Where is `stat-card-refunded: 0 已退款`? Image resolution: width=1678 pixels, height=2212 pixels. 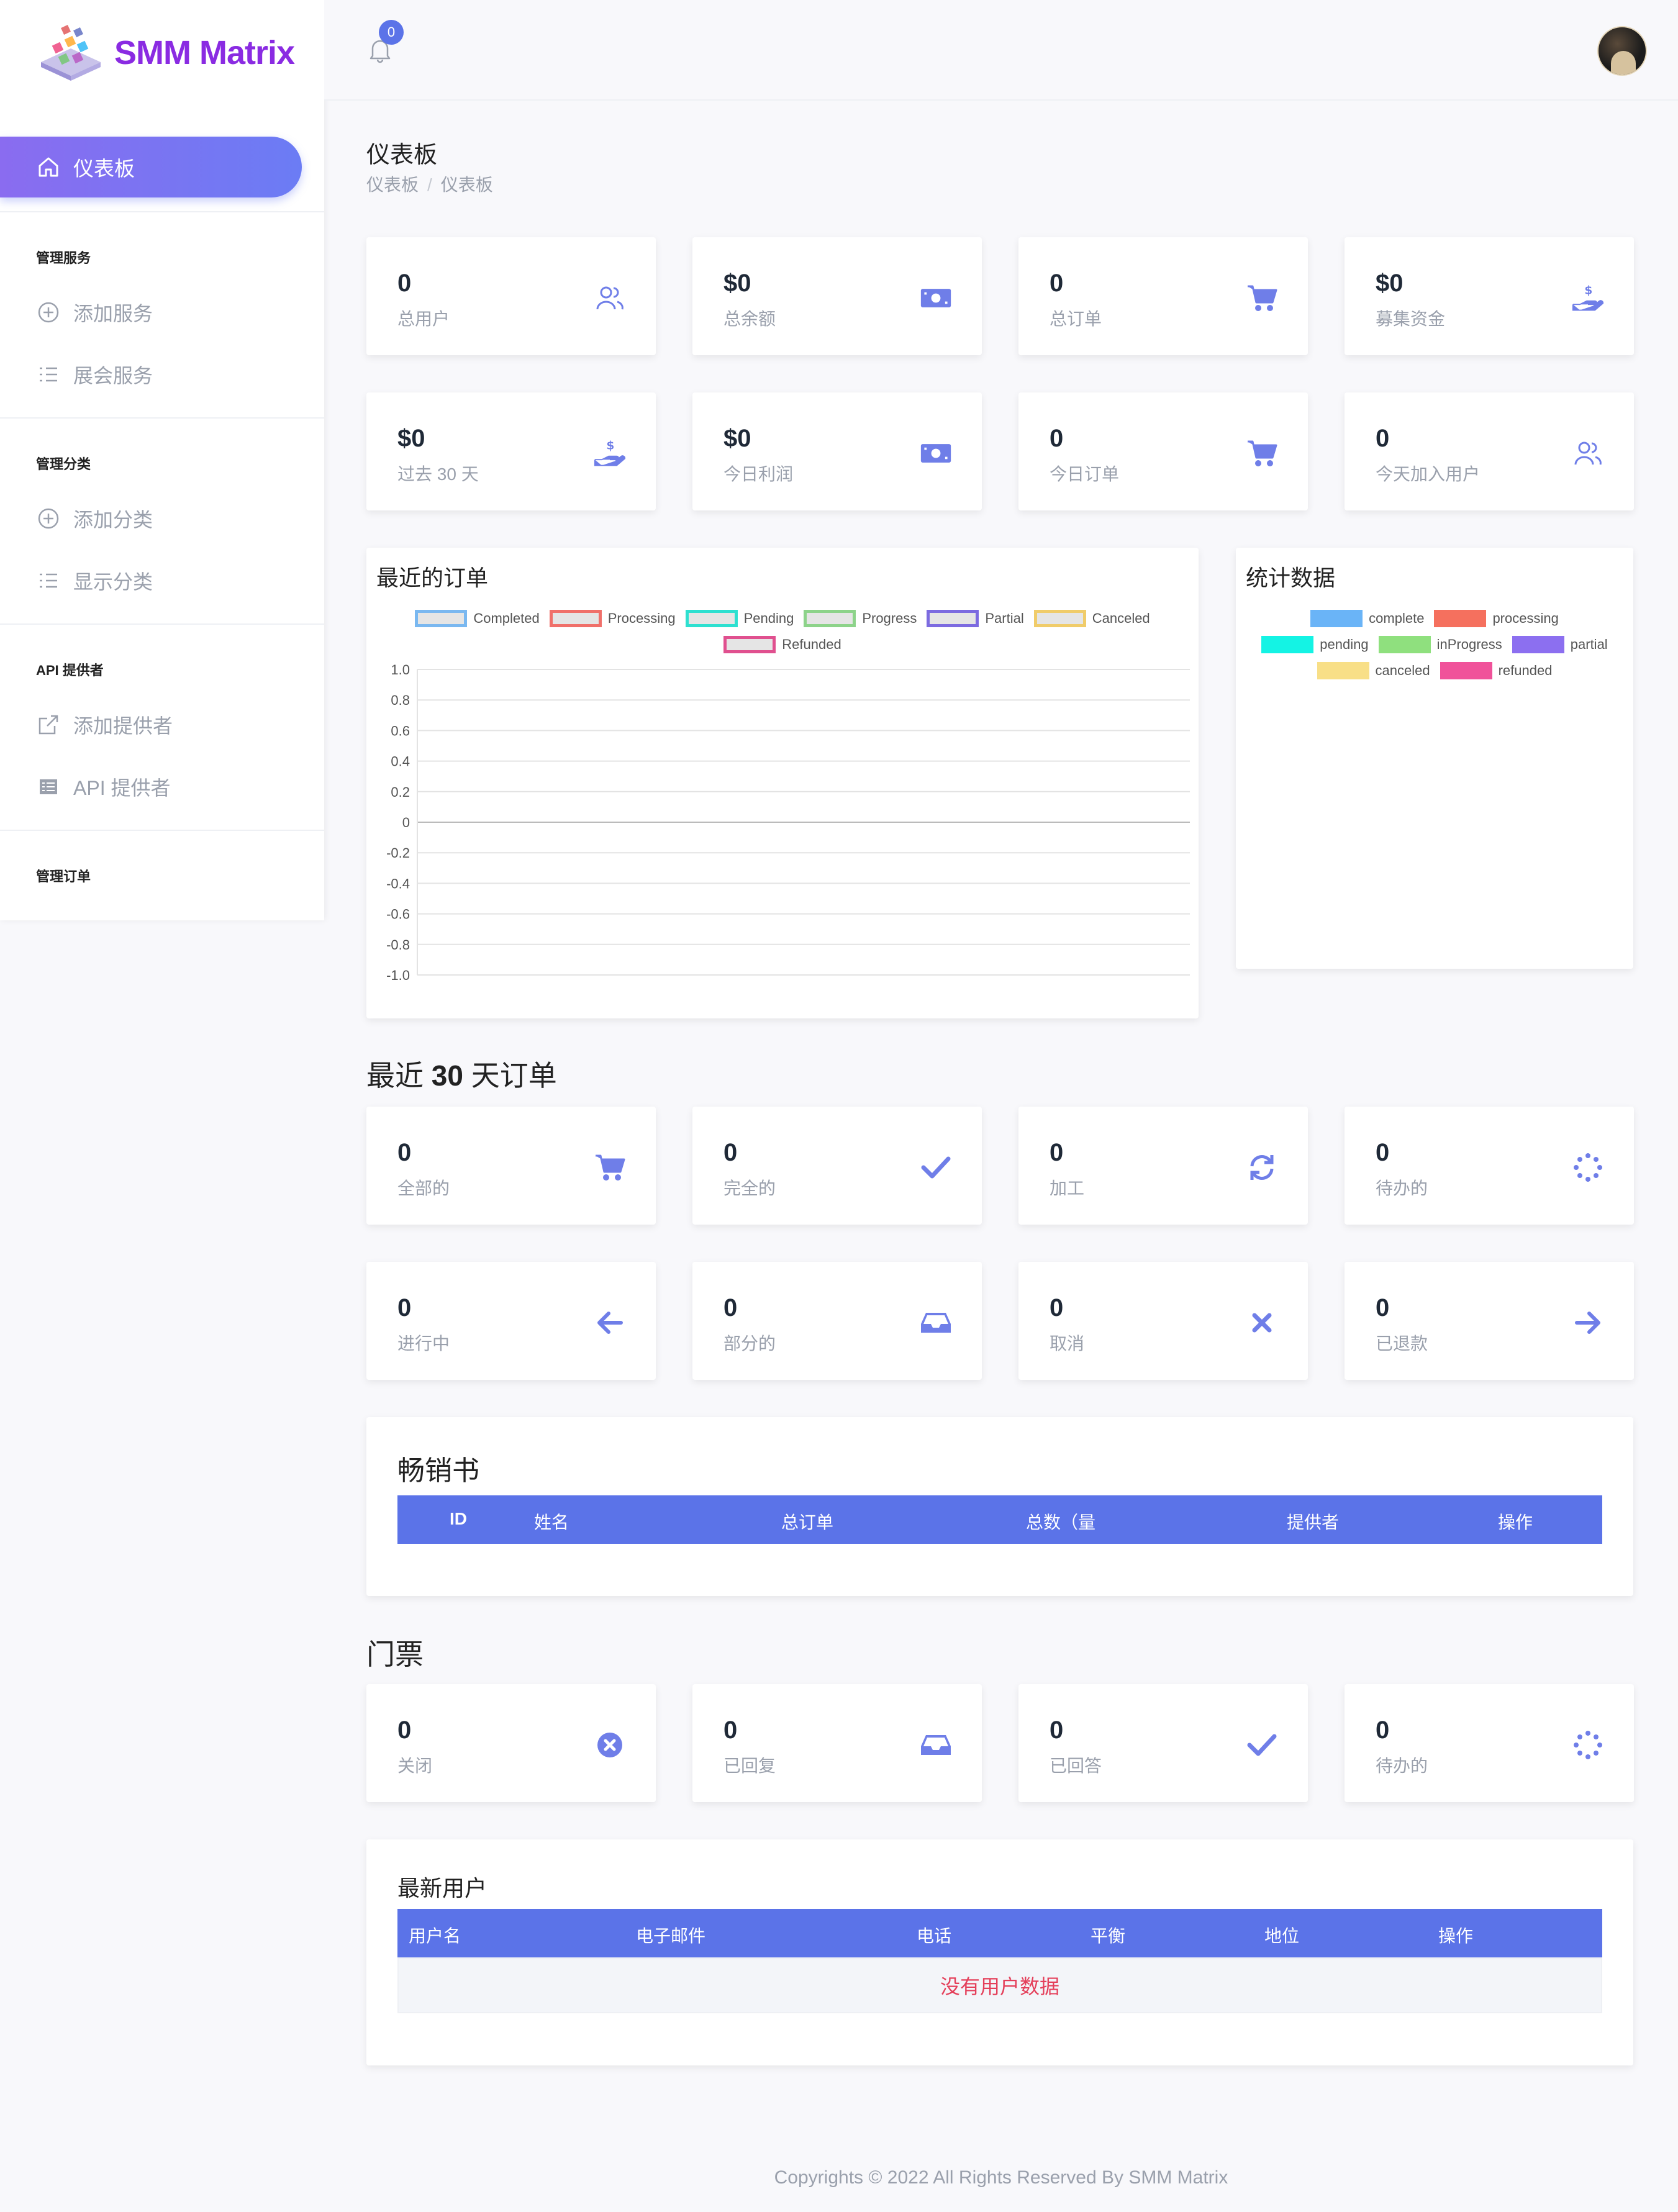 stat-card-refunded: 0 已退款 is located at coordinates (1489, 1321).